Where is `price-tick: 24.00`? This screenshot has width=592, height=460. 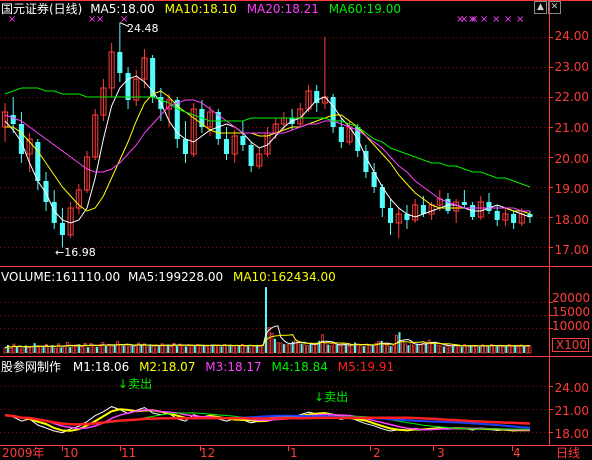
price-tick: 24.00 is located at coordinates (571, 36).